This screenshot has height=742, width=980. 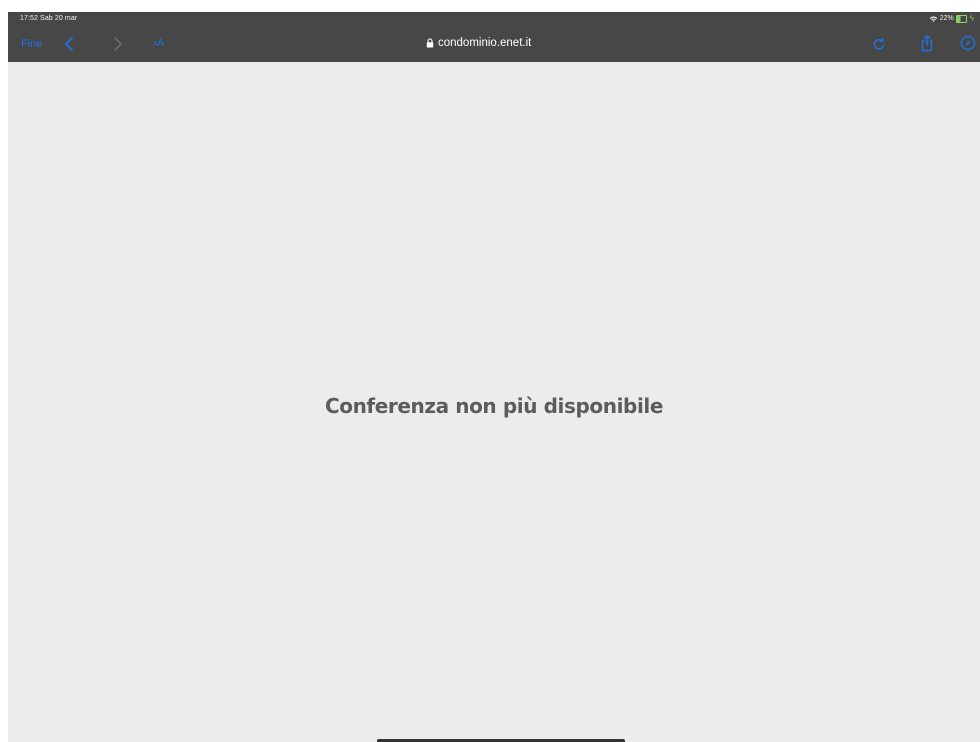 I want to click on forward-chevron-icon, so click(x=118, y=44).